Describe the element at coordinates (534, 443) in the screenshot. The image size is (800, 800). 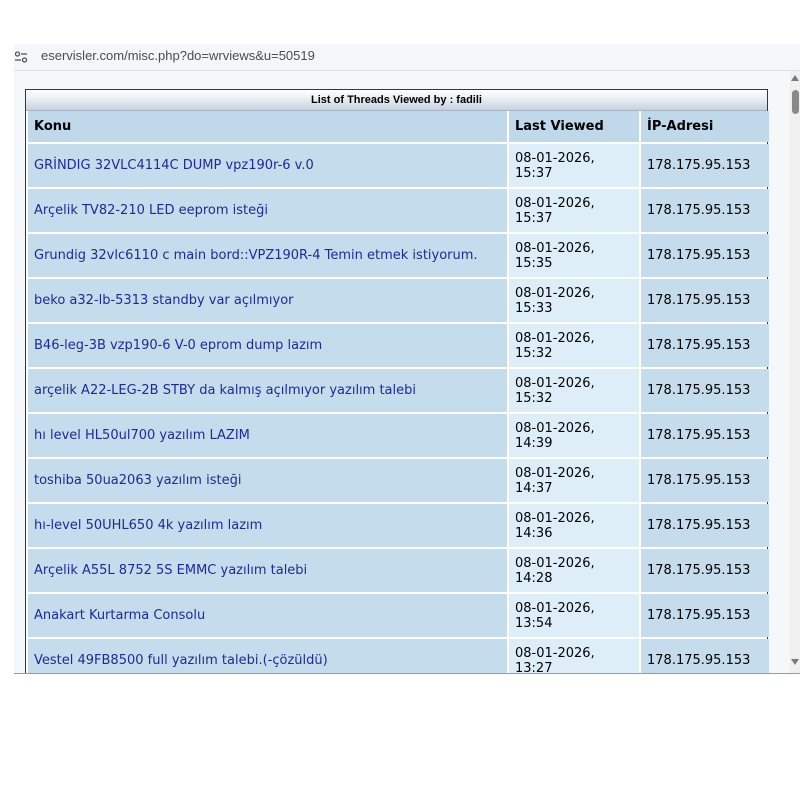
I see `last-viewed-time: 14:39` at that location.